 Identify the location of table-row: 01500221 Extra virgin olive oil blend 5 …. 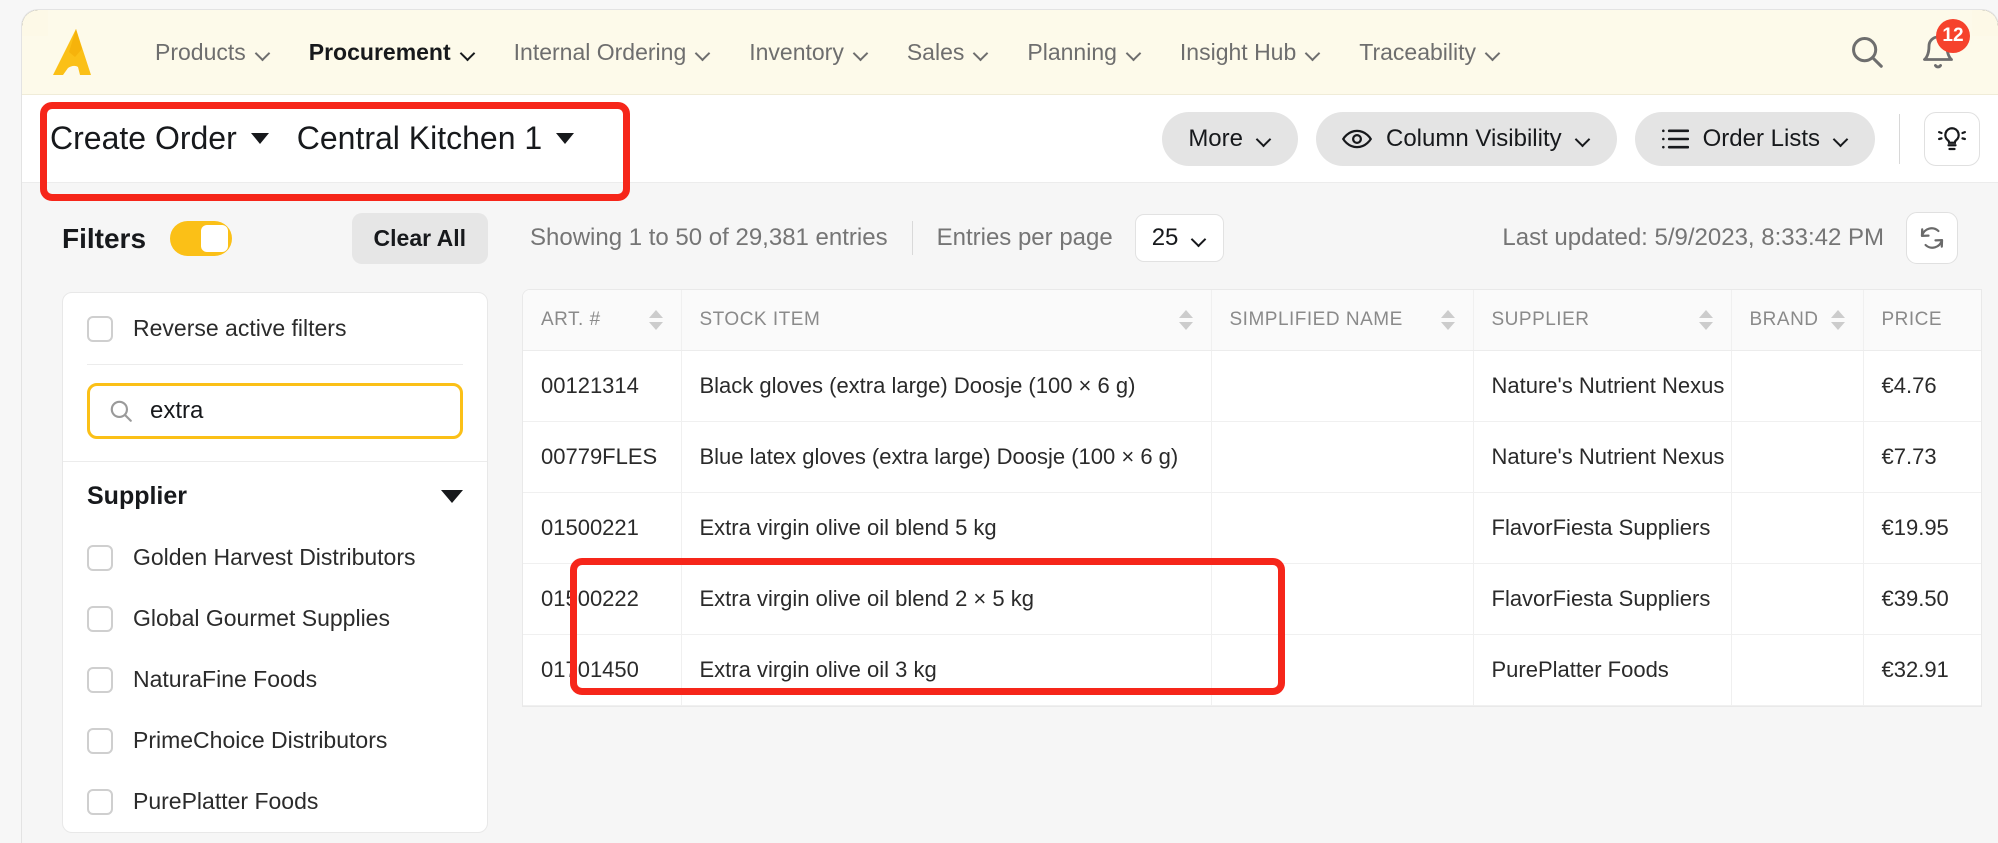
(1252, 528).